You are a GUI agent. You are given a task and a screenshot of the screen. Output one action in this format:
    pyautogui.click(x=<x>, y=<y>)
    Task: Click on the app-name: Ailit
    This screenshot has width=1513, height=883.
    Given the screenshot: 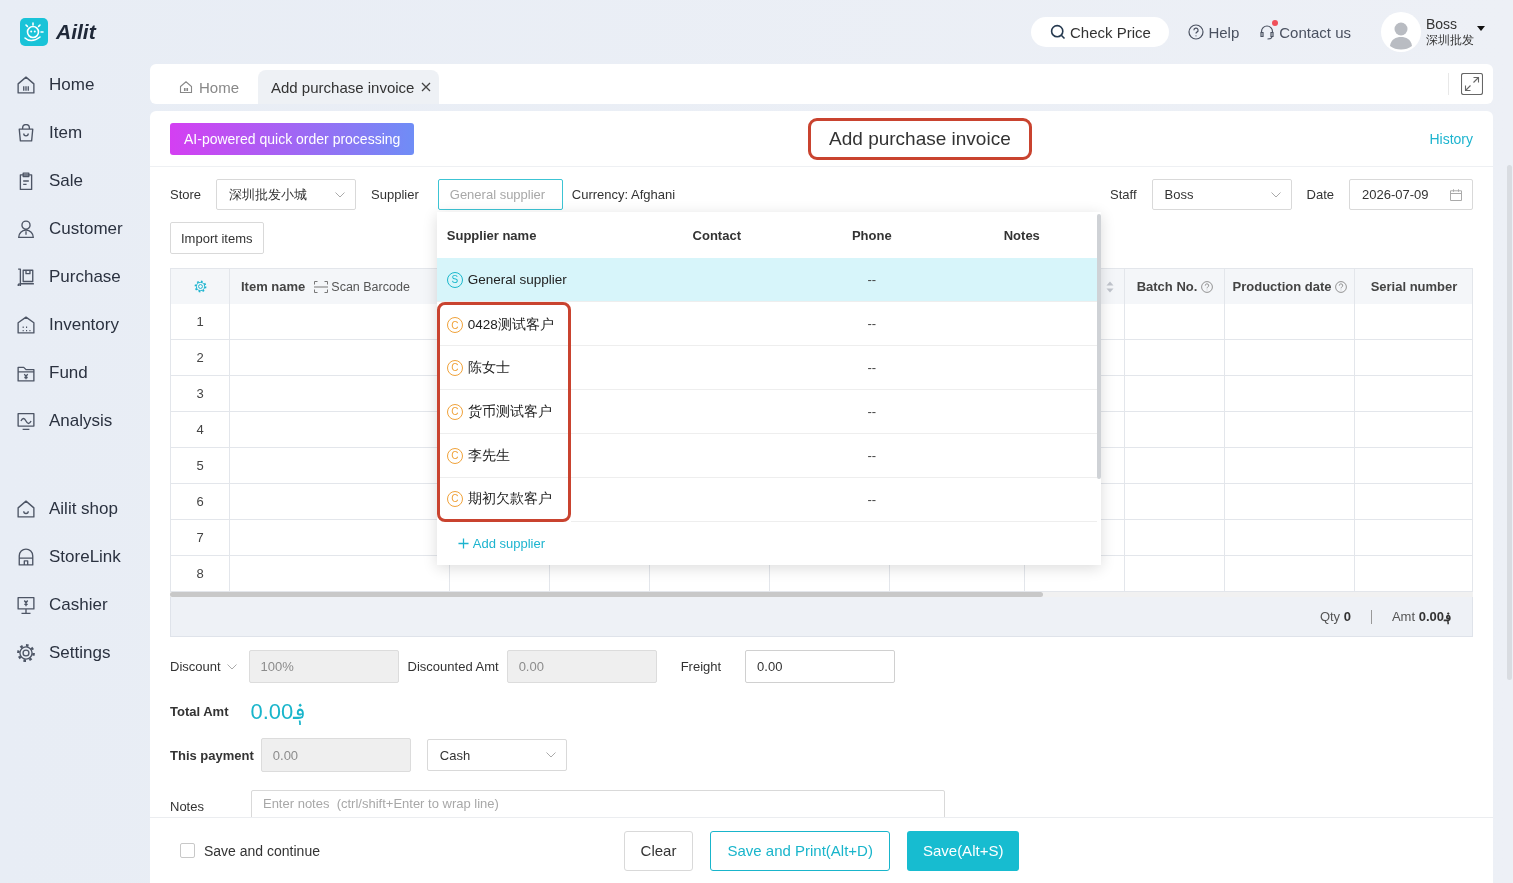 What is the action you would take?
    pyautogui.click(x=76, y=32)
    